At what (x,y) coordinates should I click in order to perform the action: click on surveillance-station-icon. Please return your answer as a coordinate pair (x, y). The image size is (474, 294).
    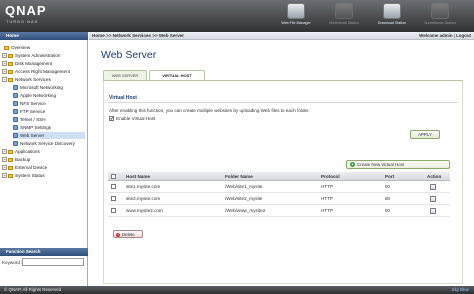
    Looking at the image, I should click on (440, 11).